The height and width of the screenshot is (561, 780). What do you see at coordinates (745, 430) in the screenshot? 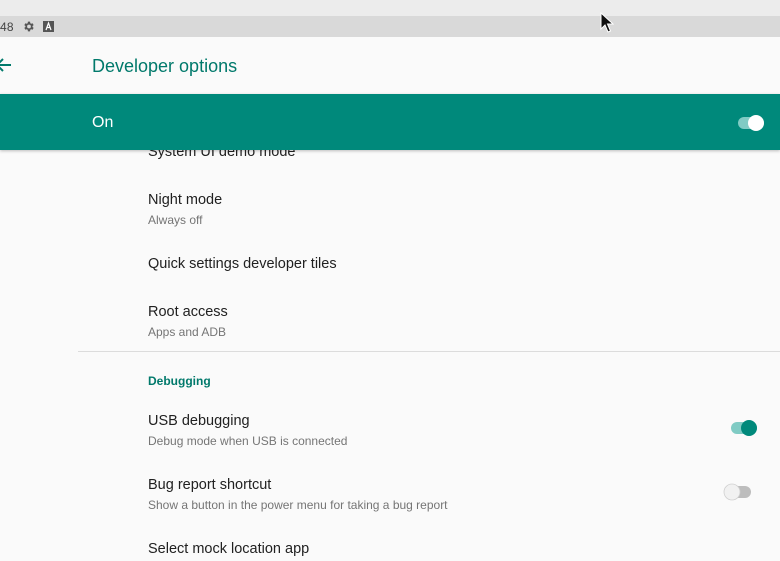
I see `usb-debugging-toggle` at bounding box center [745, 430].